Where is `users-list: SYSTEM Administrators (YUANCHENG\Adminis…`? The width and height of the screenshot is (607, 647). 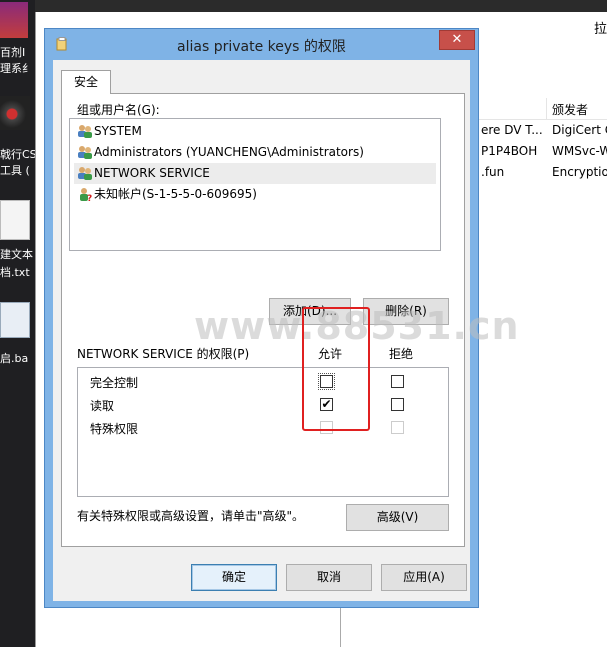 users-list: SYSTEM Administrators (YUANCHENG\Adminis… is located at coordinates (255, 184).